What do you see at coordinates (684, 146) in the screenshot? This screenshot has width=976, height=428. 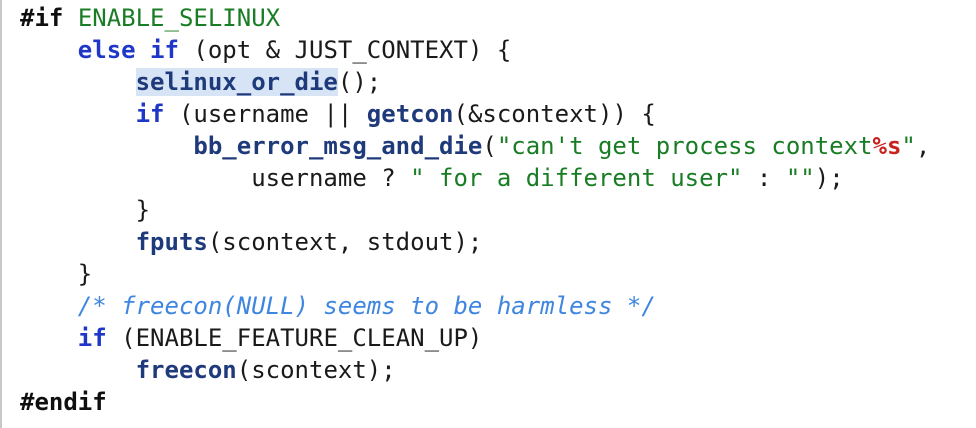 I see `code-token: "can't get process context` at bounding box center [684, 146].